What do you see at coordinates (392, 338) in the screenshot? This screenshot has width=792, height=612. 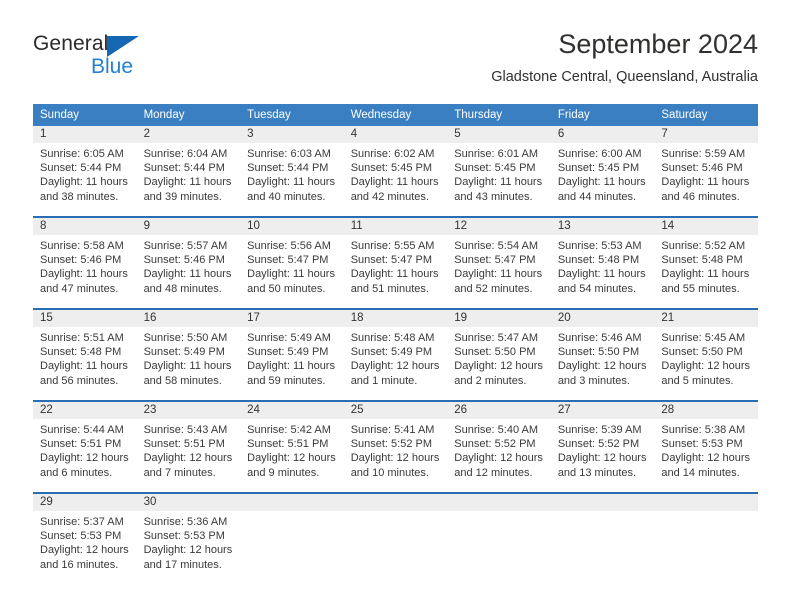 I see `day-sunrise-text: Sunrise: 5:48 AM` at bounding box center [392, 338].